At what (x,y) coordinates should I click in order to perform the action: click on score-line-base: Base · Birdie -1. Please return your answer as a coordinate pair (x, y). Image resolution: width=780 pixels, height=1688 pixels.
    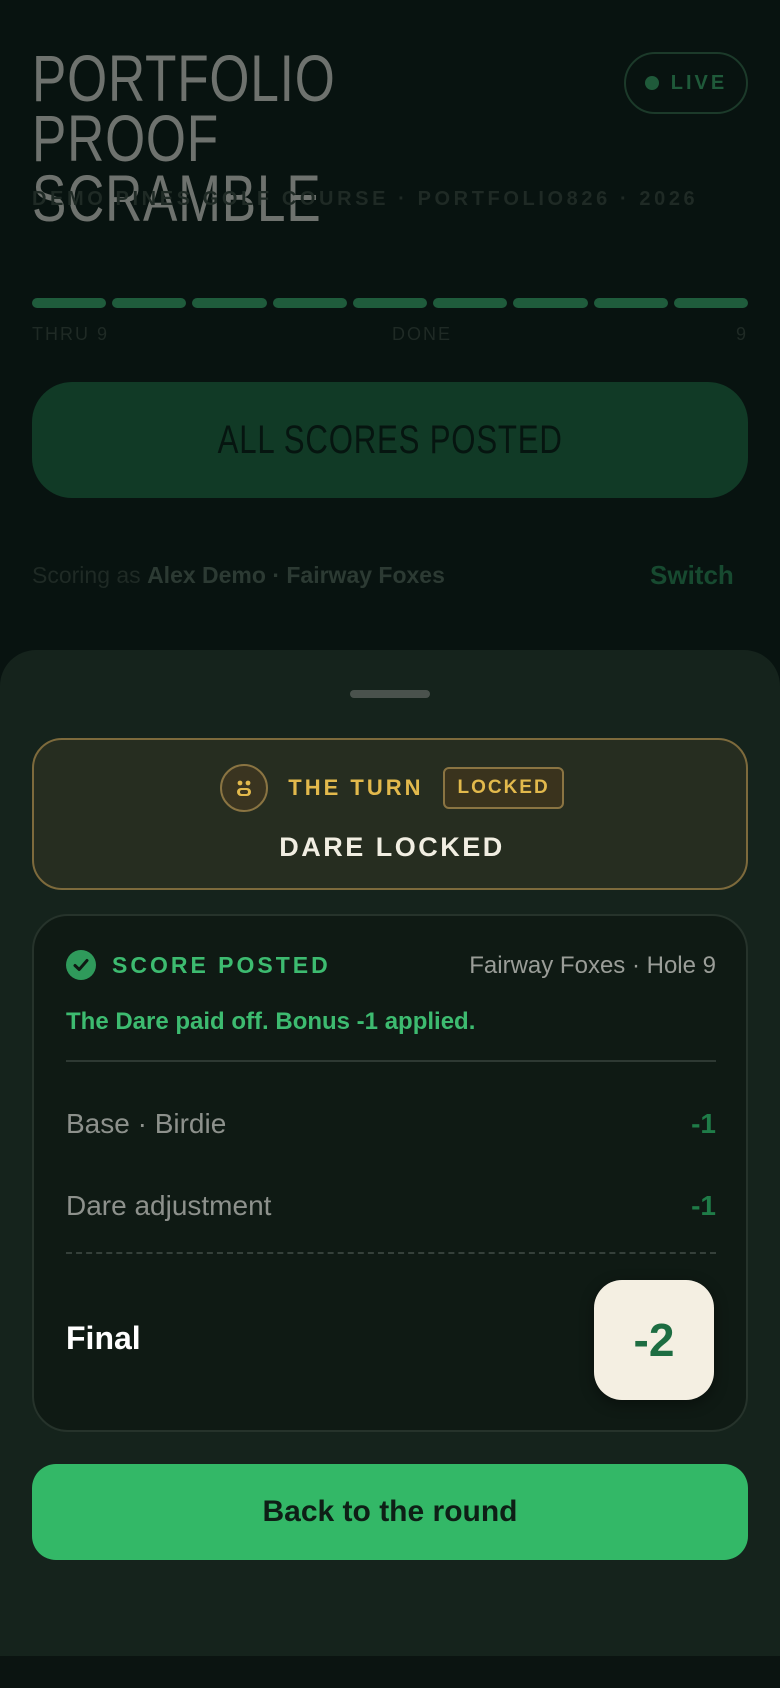
    Looking at the image, I should click on (391, 1128).